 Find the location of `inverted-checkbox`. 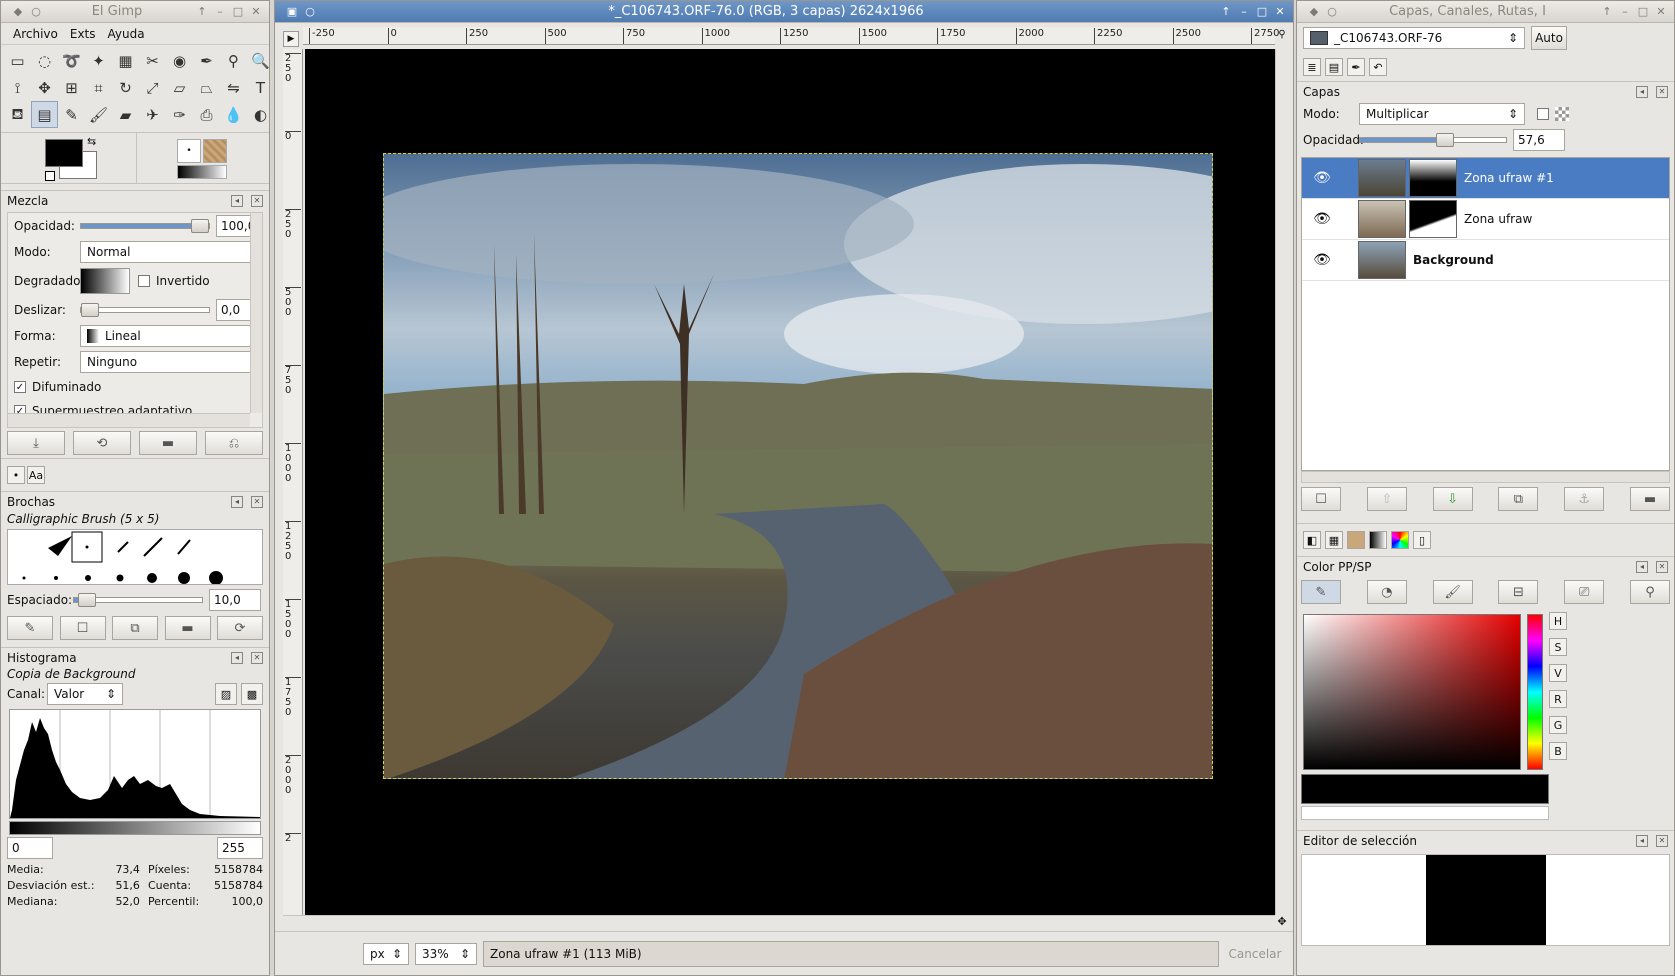

inverted-checkbox is located at coordinates (144, 281).